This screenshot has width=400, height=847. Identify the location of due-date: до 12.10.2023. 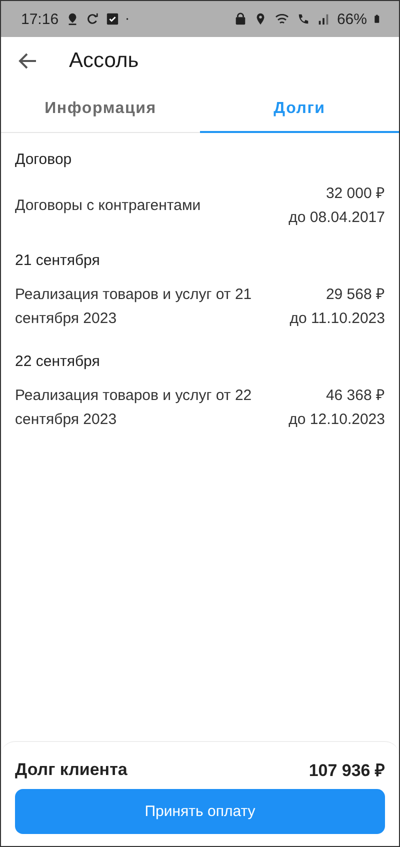
(336, 420).